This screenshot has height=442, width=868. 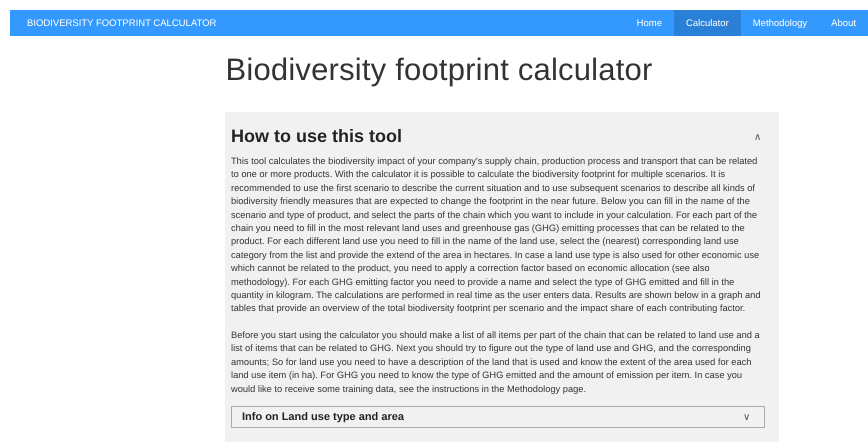 What do you see at coordinates (498, 417) in the screenshot?
I see `collapsible-header: Info on Land use type and area ∨` at bounding box center [498, 417].